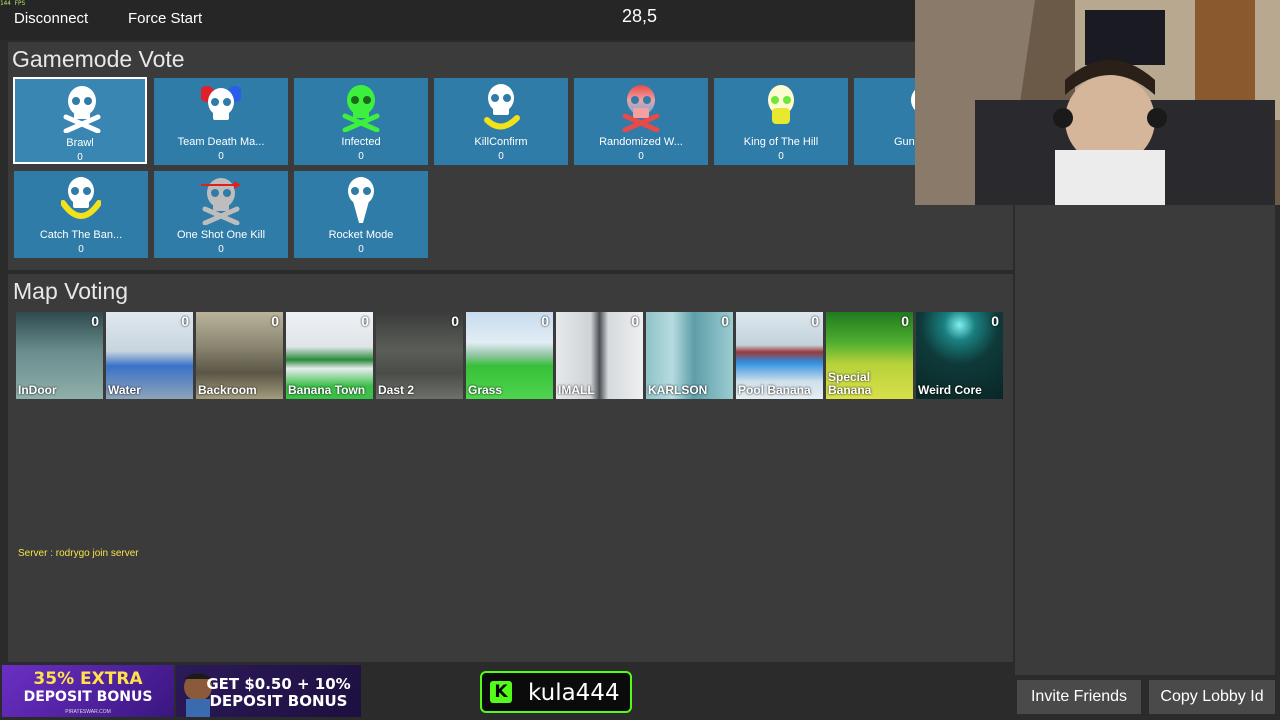 The height and width of the screenshot is (720, 1280). Describe the element at coordinates (574, 693) in the screenshot. I see `kick-username: kula444` at that location.